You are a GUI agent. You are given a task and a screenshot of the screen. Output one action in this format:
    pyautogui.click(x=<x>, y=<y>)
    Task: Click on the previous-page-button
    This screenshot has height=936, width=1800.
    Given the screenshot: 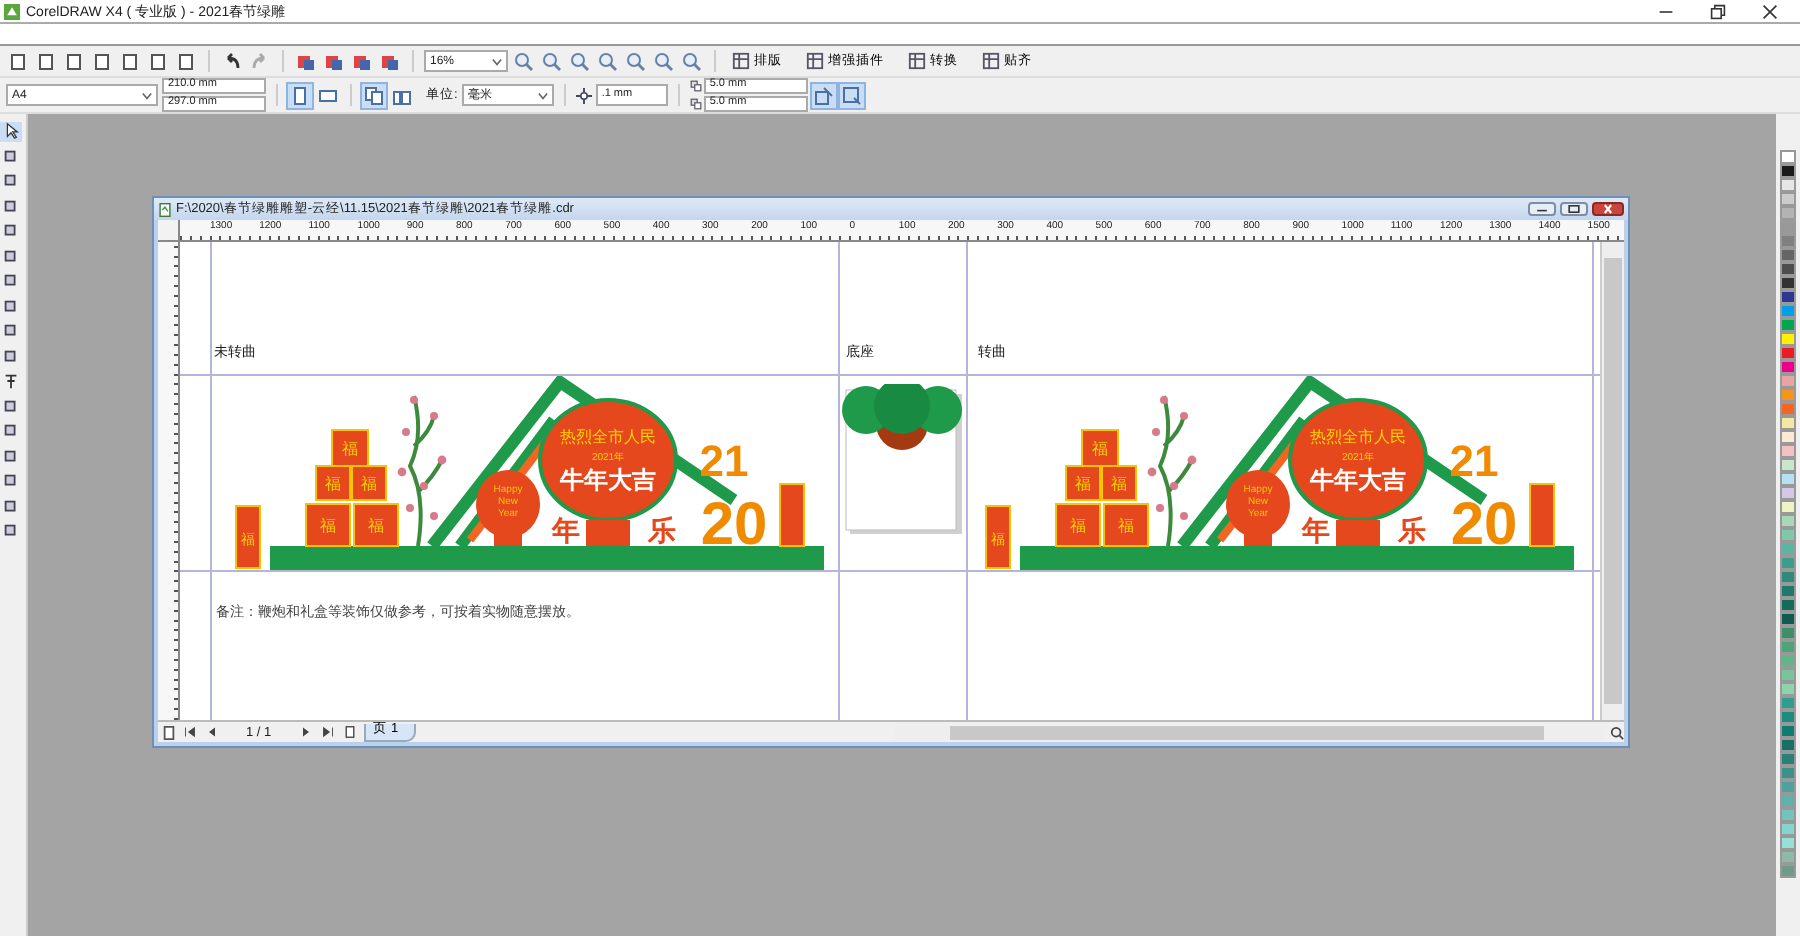 What is the action you would take?
    pyautogui.click(x=212, y=732)
    